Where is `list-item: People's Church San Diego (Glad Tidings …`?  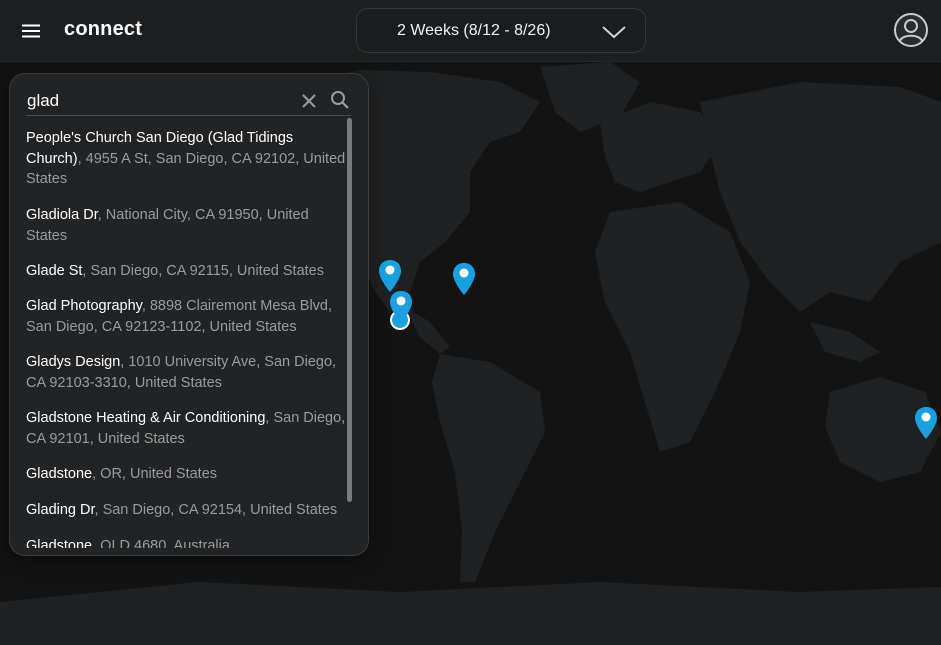 list-item: People's Church San Diego (Glad Tidings … is located at coordinates (185, 159).